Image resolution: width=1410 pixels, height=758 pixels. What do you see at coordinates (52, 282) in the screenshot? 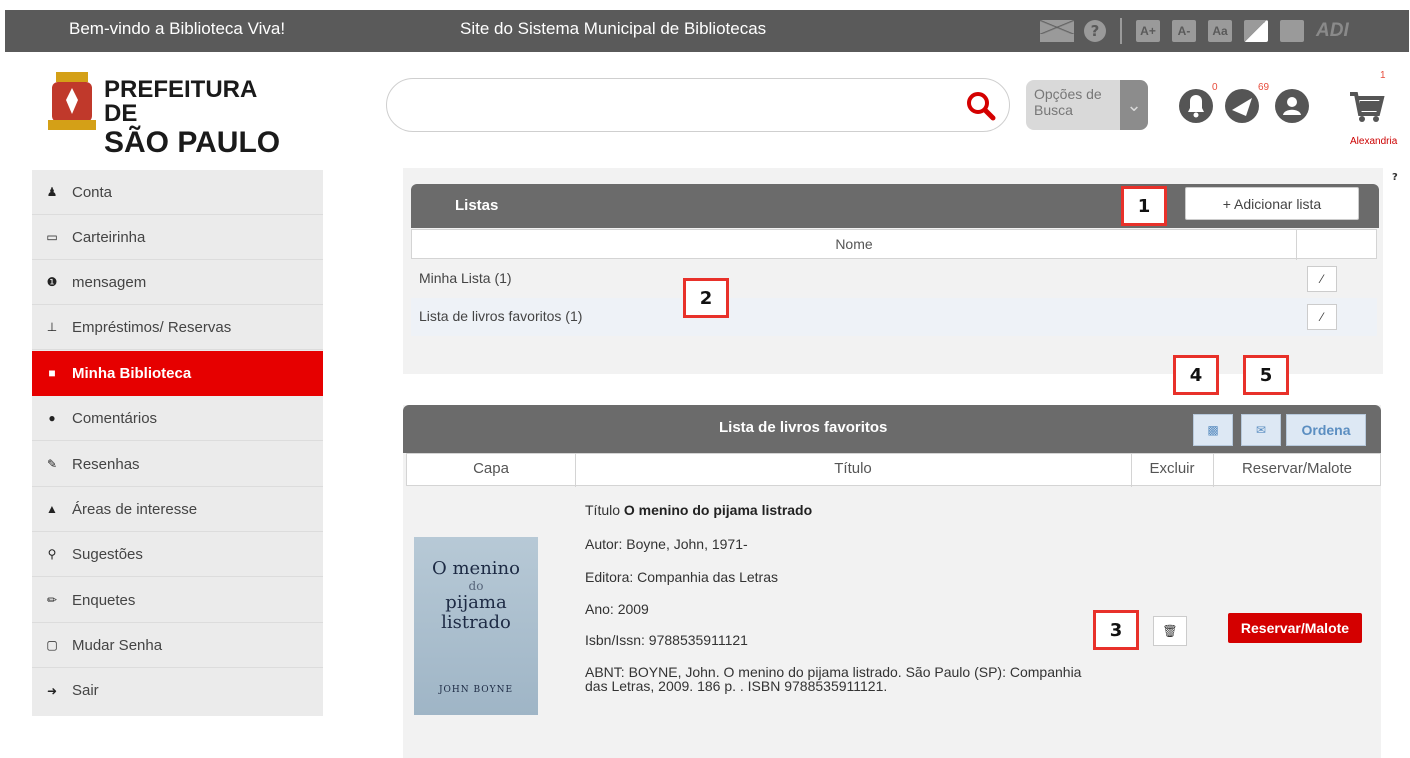
I see `info-icon: ❶` at bounding box center [52, 282].